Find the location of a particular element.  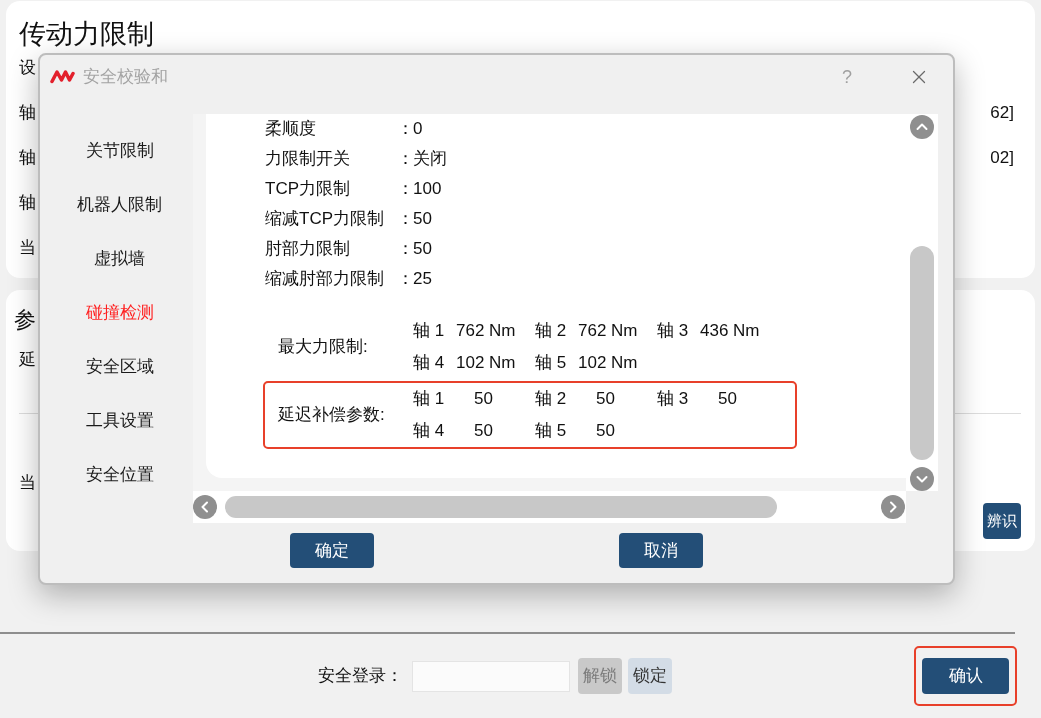

page-title: 传动力限制 is located at coordinates (86, 34).